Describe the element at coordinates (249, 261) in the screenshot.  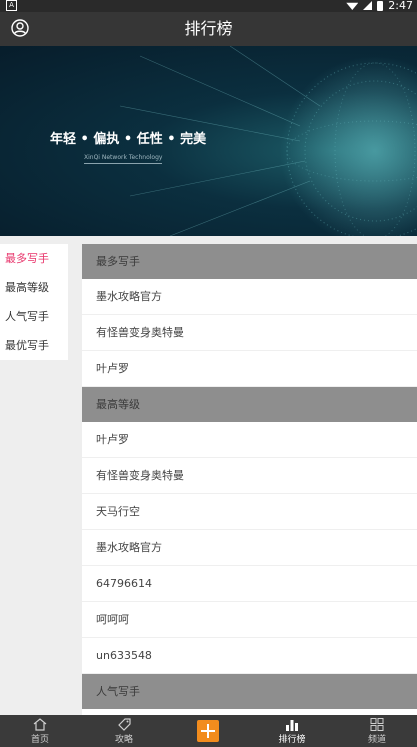
I see `group-header: 最多写手` at that location.